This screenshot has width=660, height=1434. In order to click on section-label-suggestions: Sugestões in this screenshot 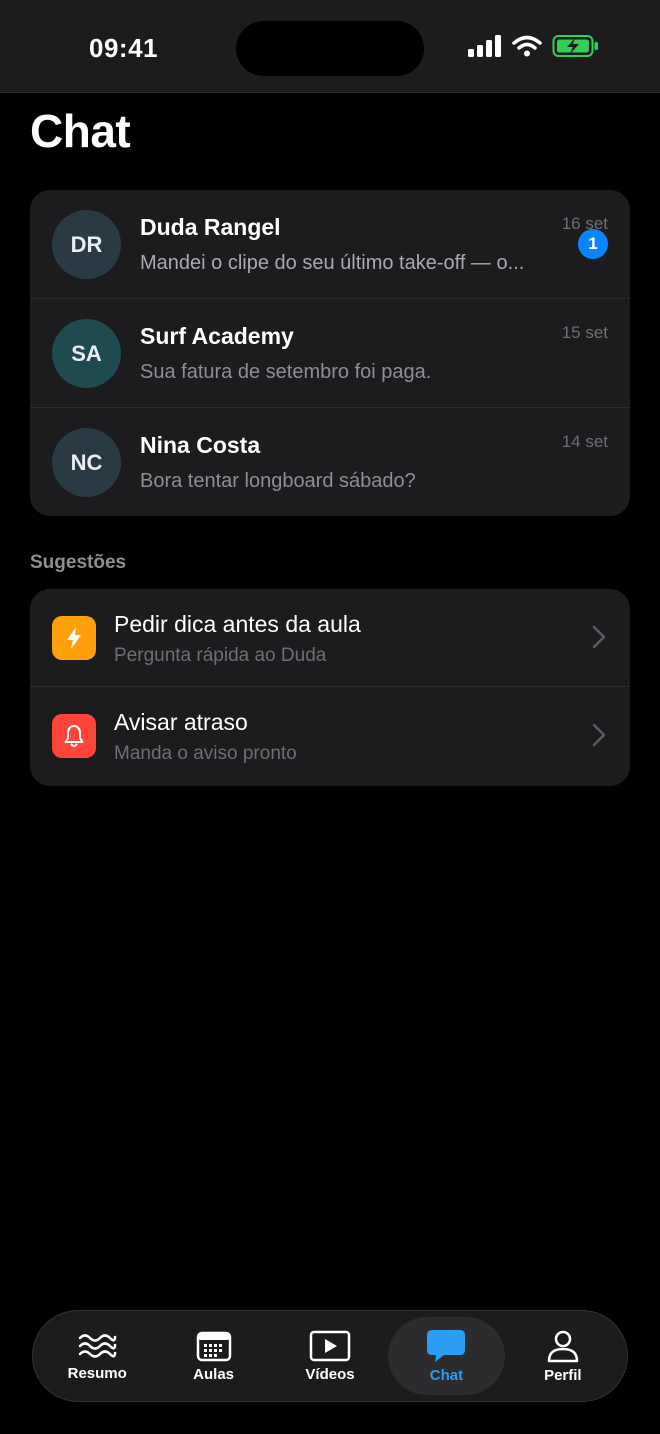, I will do `click(78, 562)`.